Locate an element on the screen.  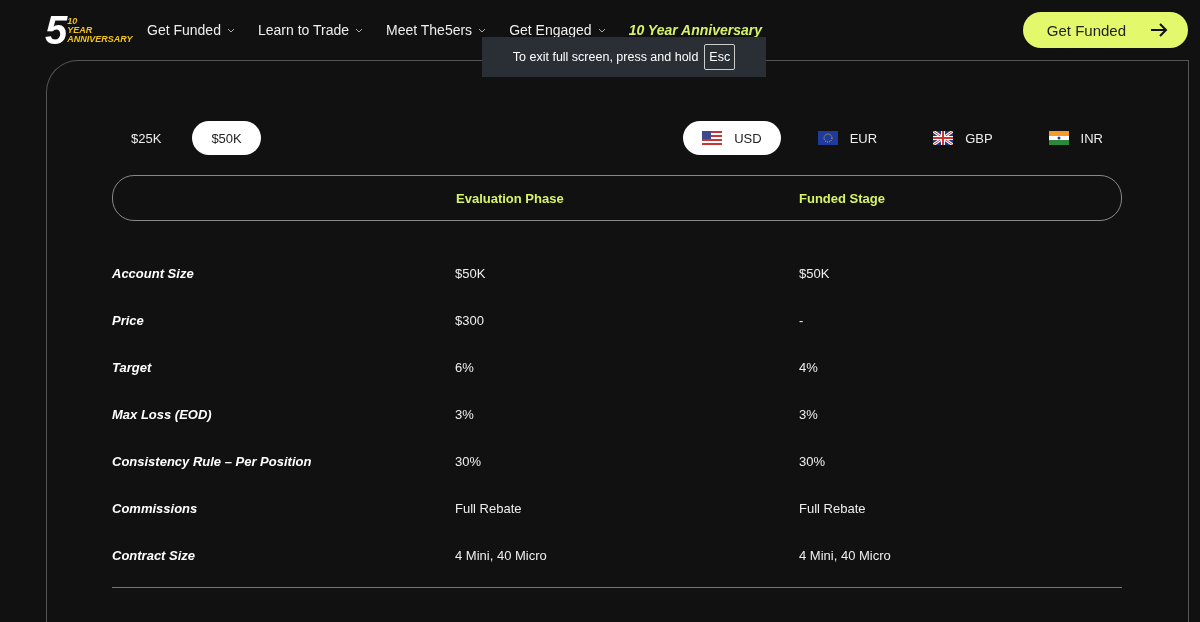
currency-tab: INR is located at coordinates (1075, 138).